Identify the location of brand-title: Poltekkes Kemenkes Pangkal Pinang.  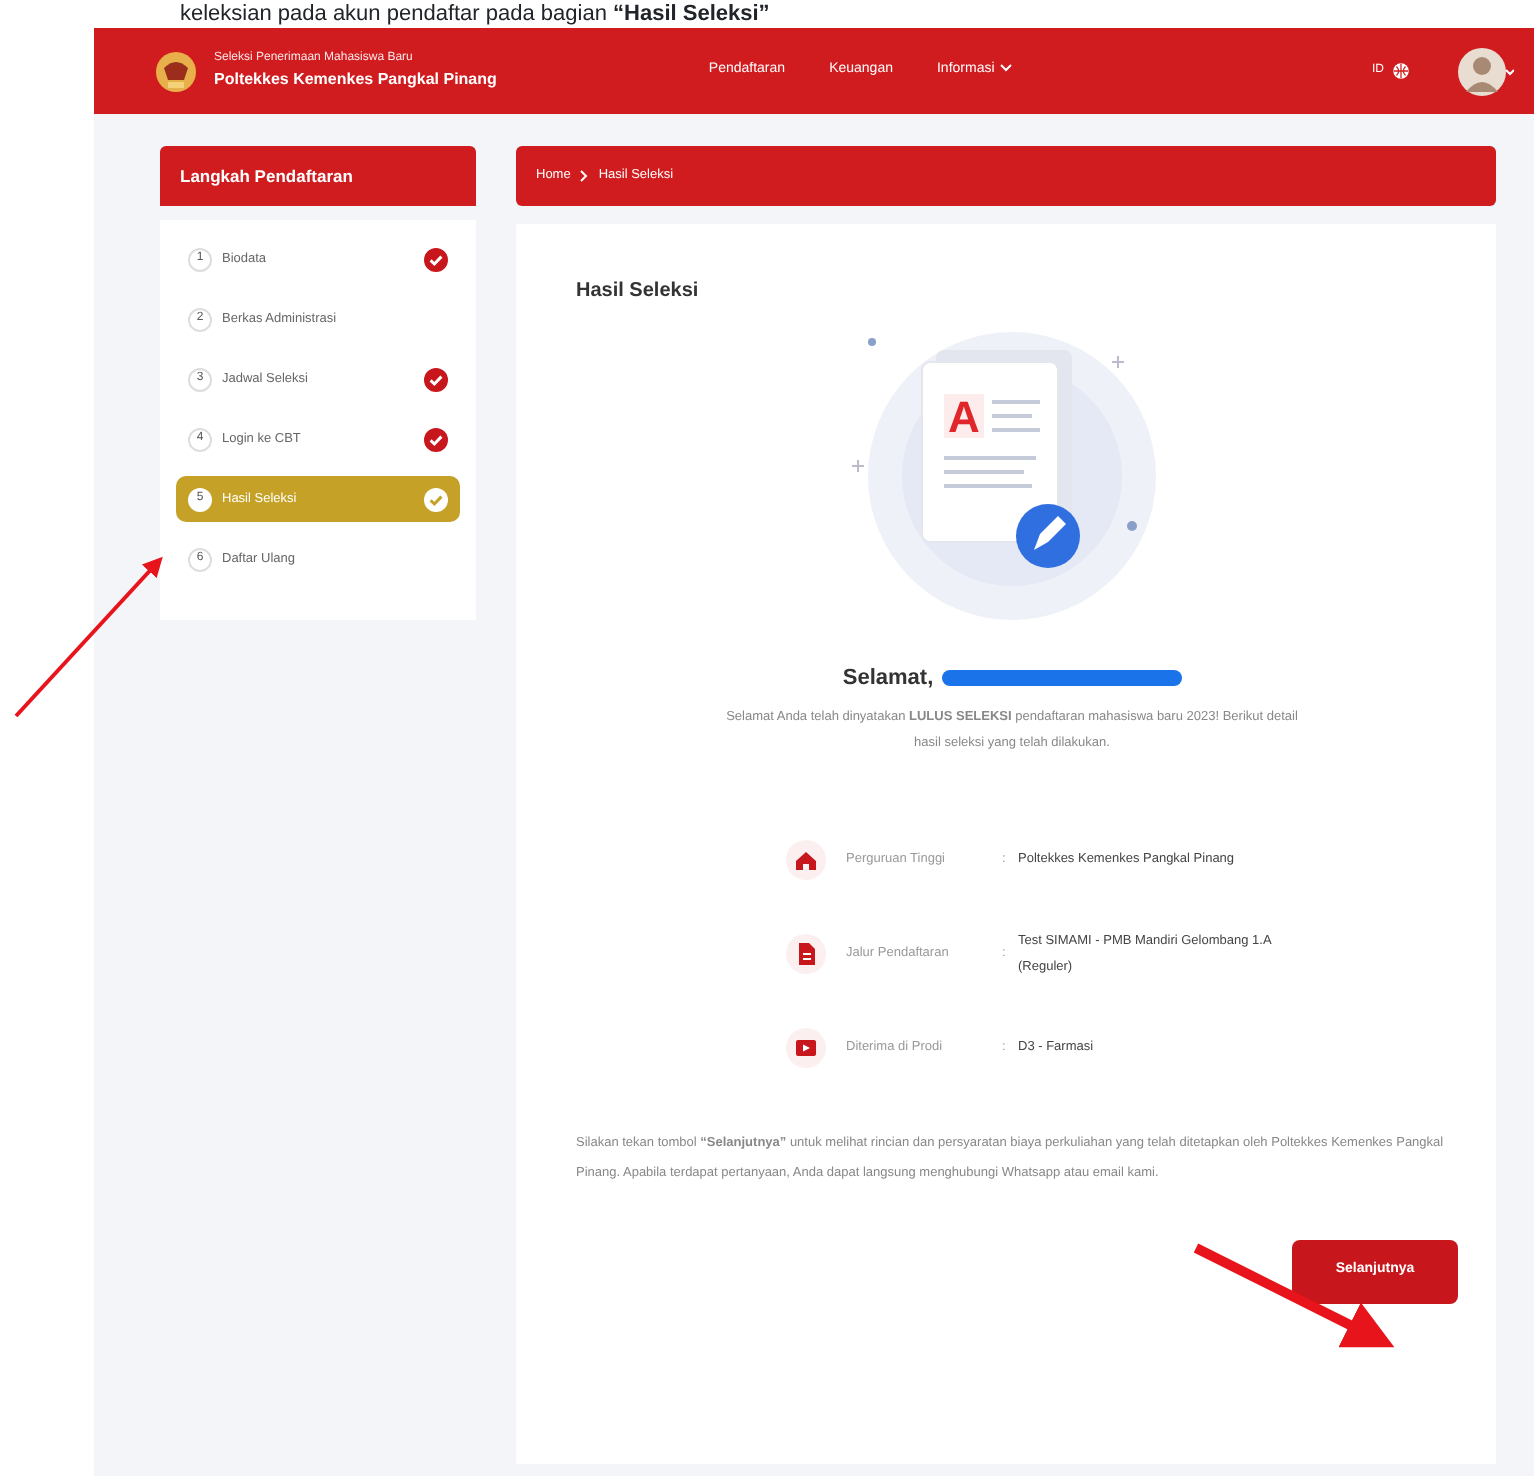
(355, 80).